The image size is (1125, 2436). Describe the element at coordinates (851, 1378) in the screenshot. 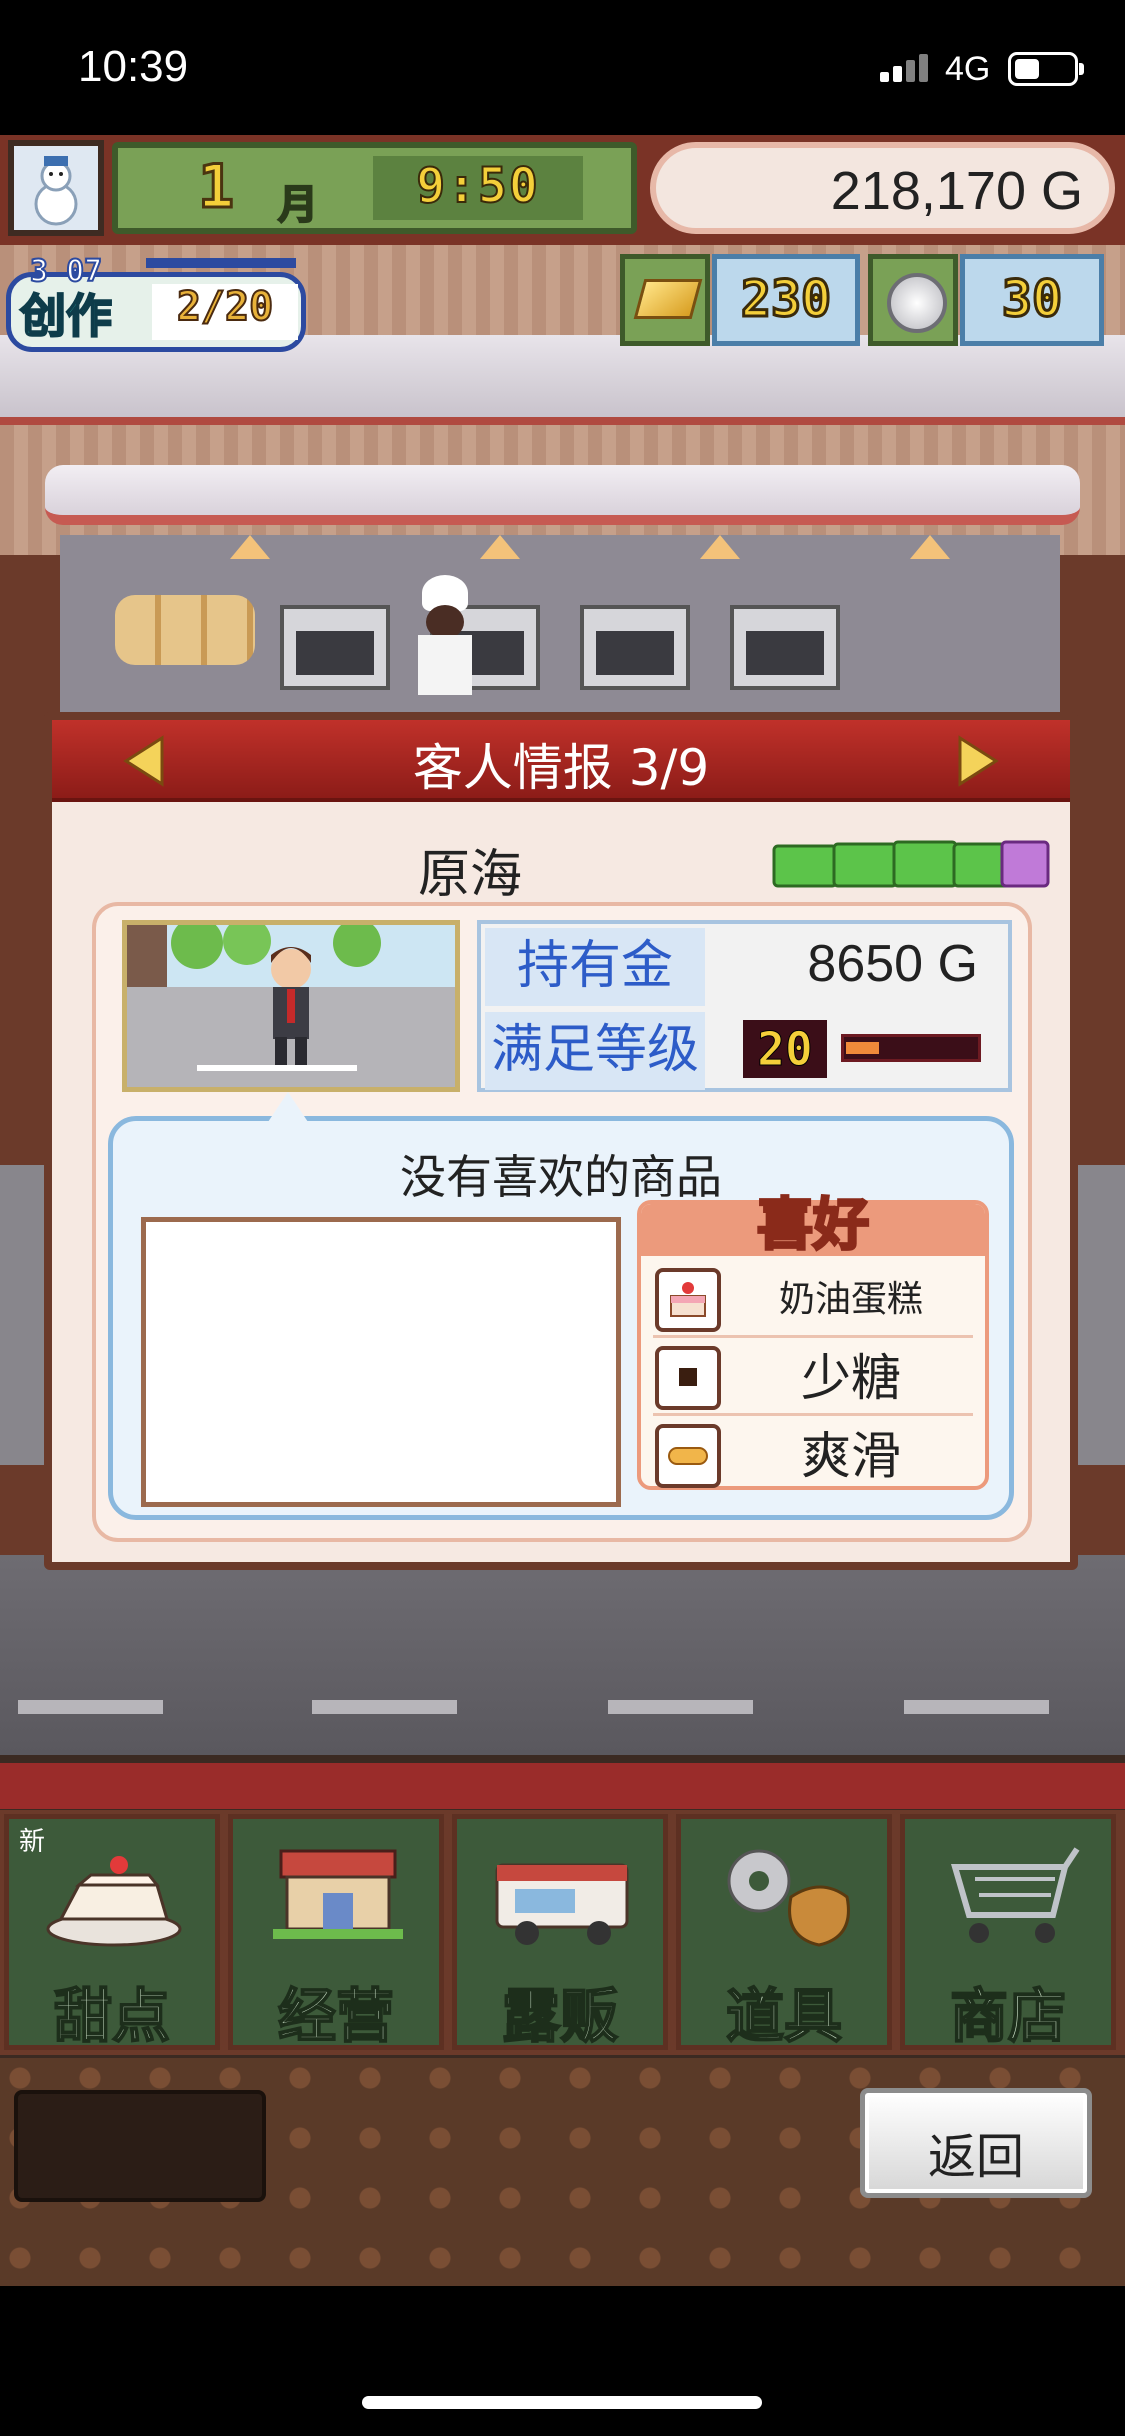

I see `preference-text: 少糖` at that location.